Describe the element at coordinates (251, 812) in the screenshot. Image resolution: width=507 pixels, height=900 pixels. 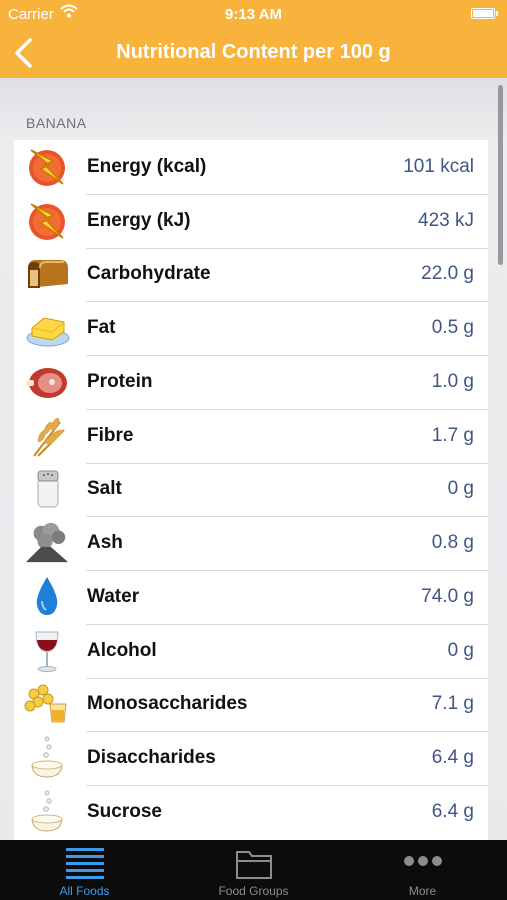
I see `nutrient-row-sucrose: Sucrose 6.4 g` at that location.